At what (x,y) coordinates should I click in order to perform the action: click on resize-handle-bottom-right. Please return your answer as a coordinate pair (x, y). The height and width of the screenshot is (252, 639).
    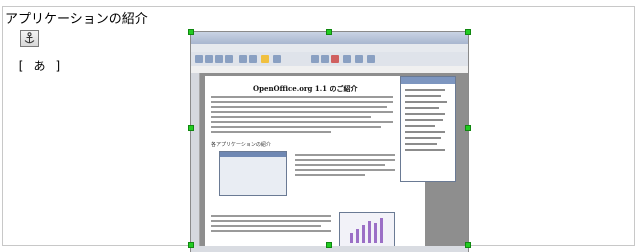
    Looking at the image, I should click on (468, 245).